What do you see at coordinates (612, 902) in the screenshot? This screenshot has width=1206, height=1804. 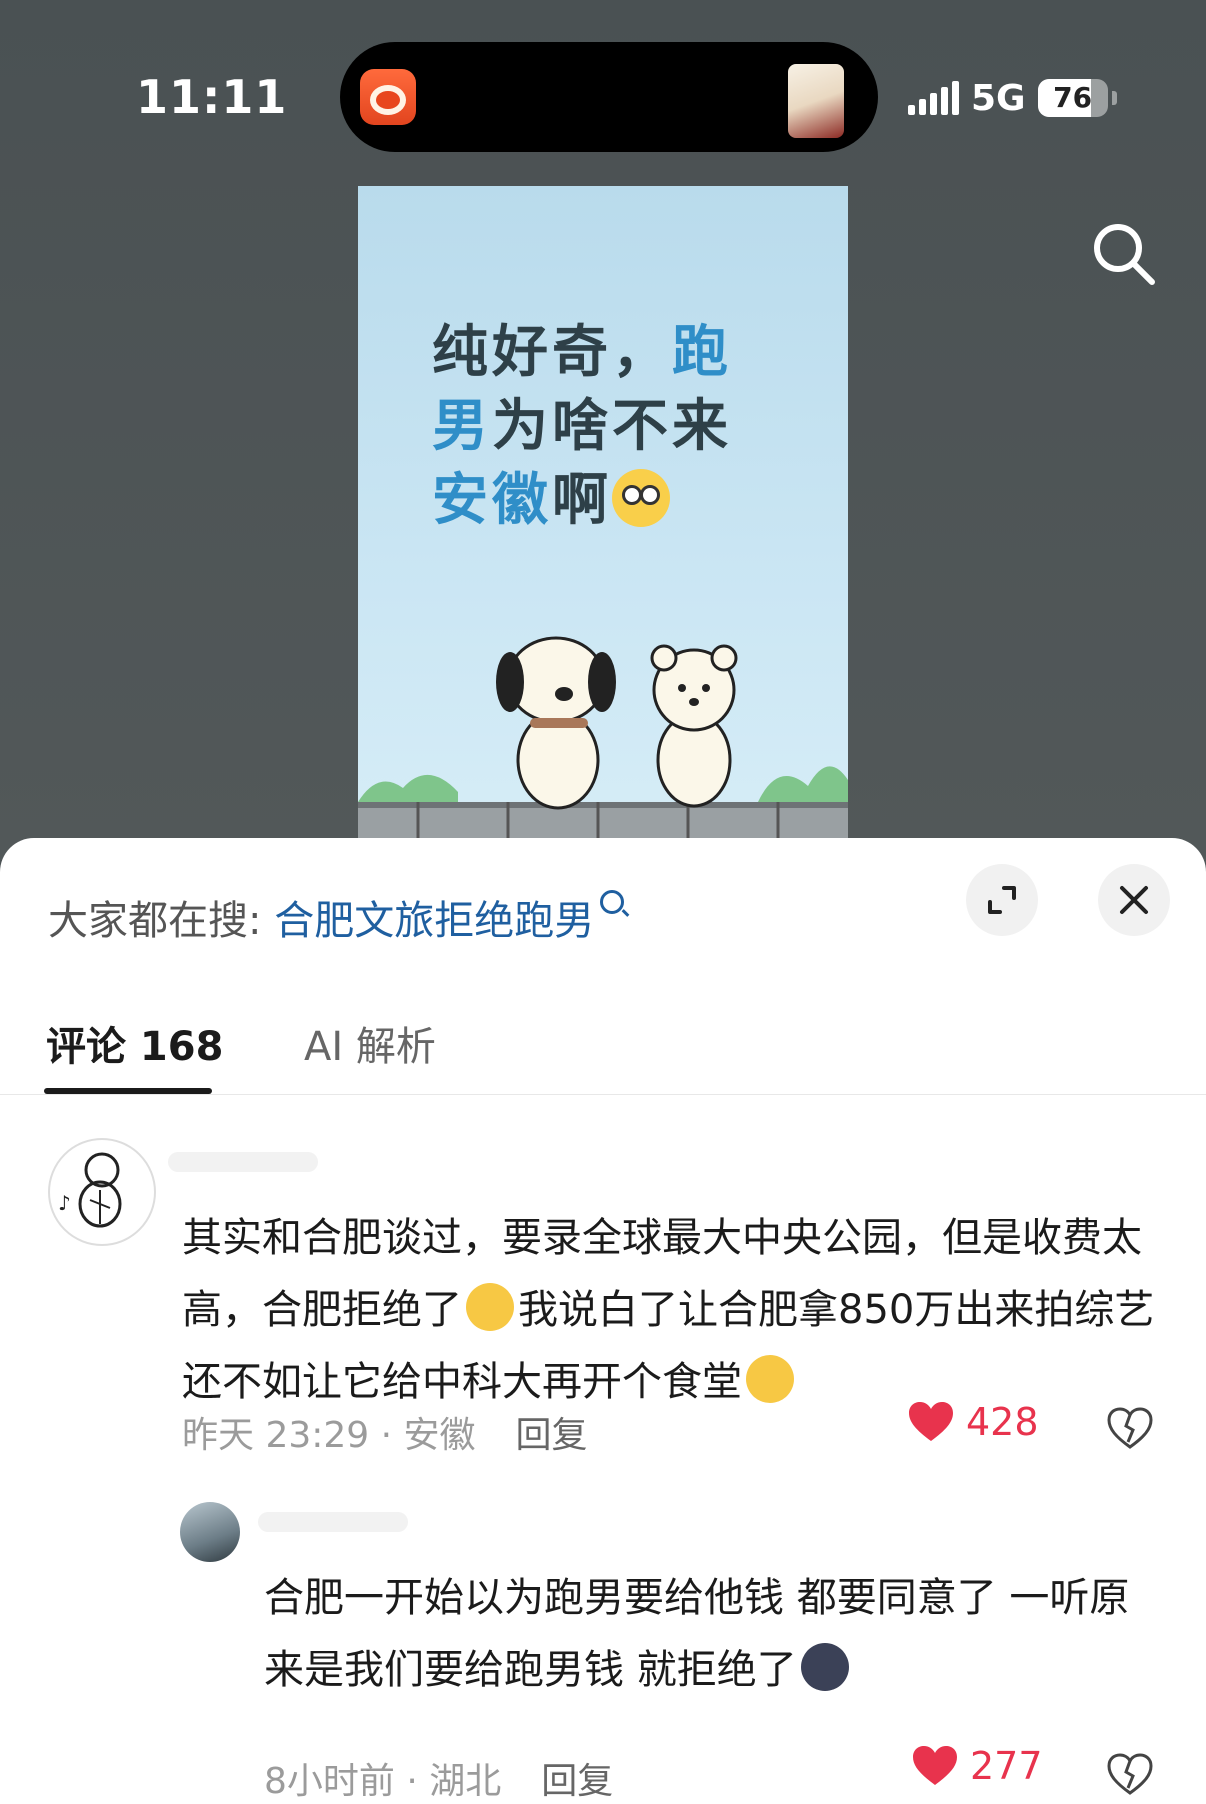 I see `small-search-icon` at bounding box center [612, 902].